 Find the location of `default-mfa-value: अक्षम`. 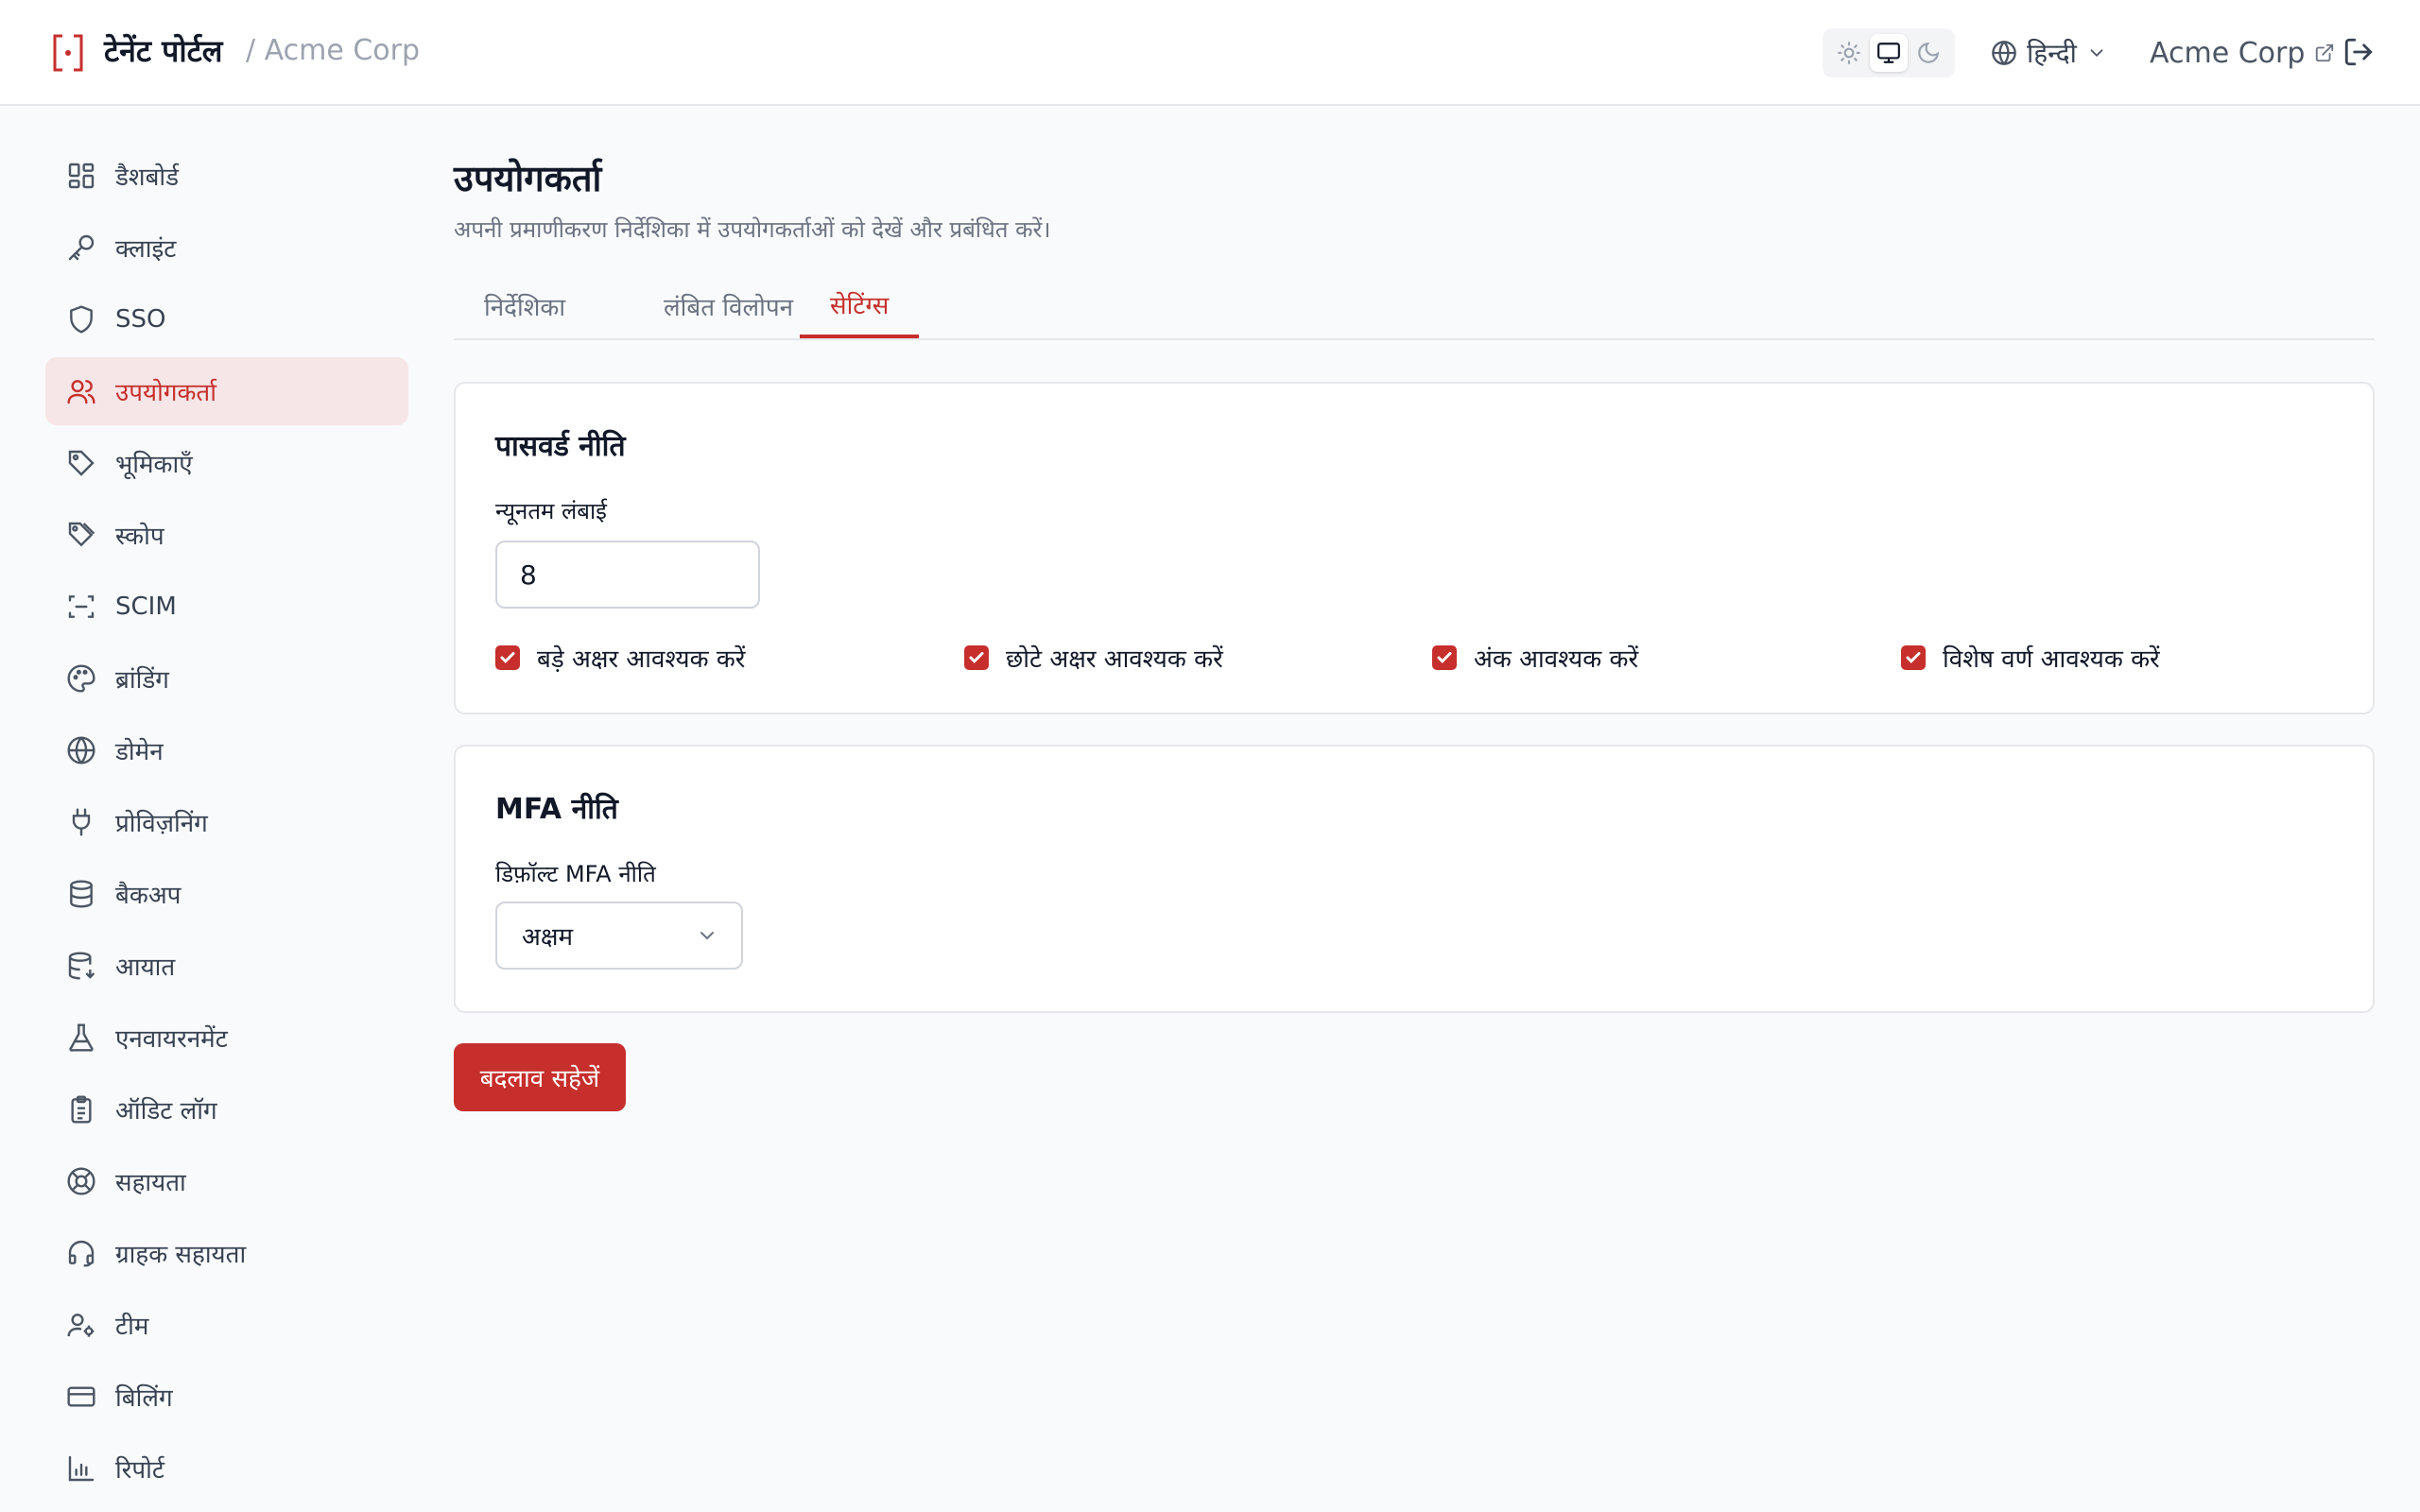

default-mfa-value: अक्षम is located at coordinates (548, 937).